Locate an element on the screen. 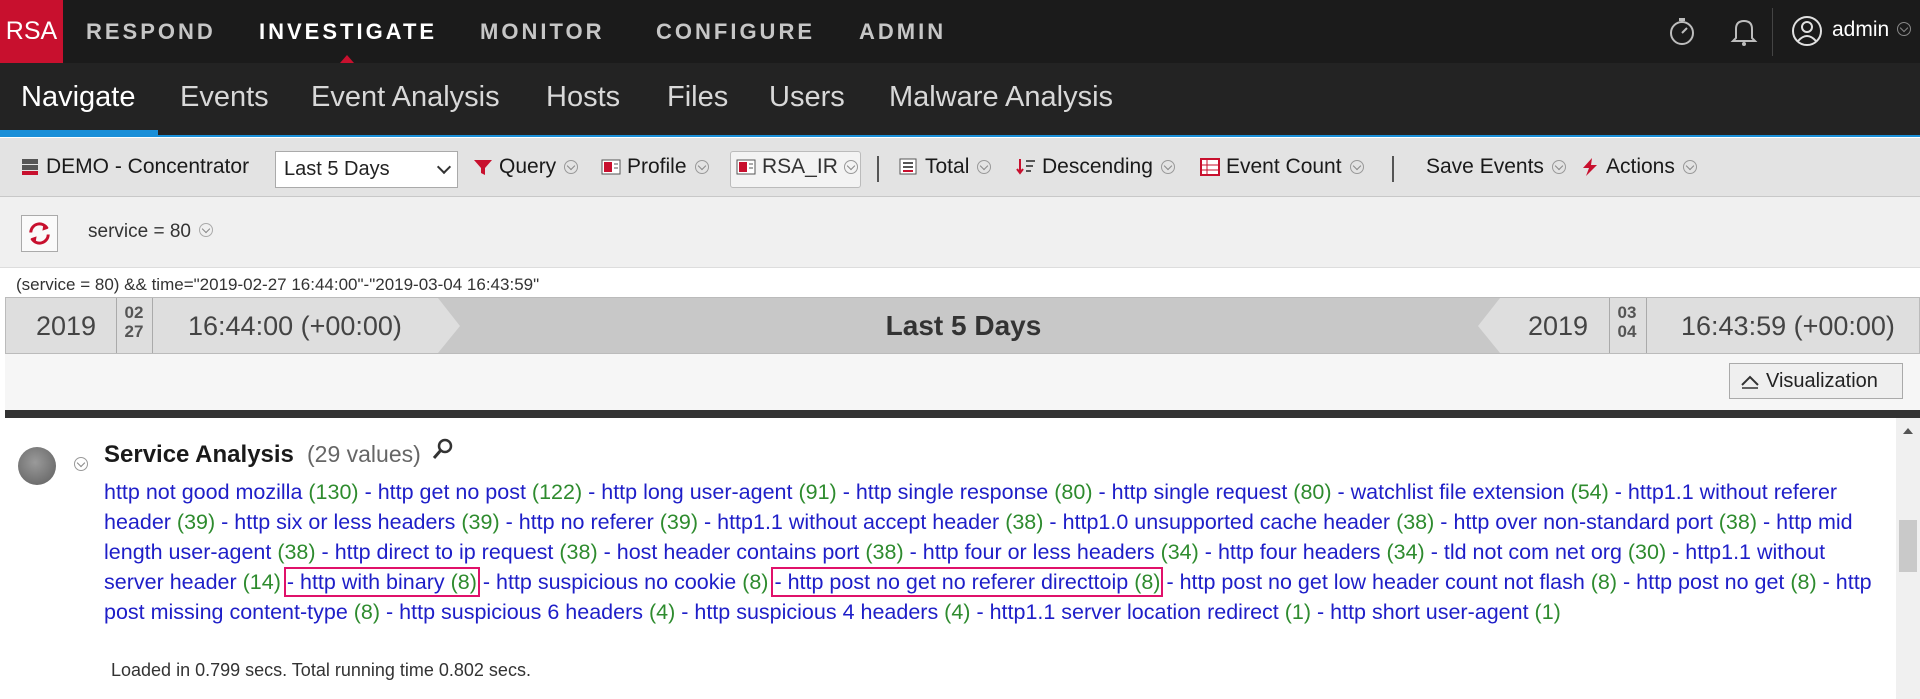  meta-value-item: - http six or less headers (39) is located at coordinates (360, 522).